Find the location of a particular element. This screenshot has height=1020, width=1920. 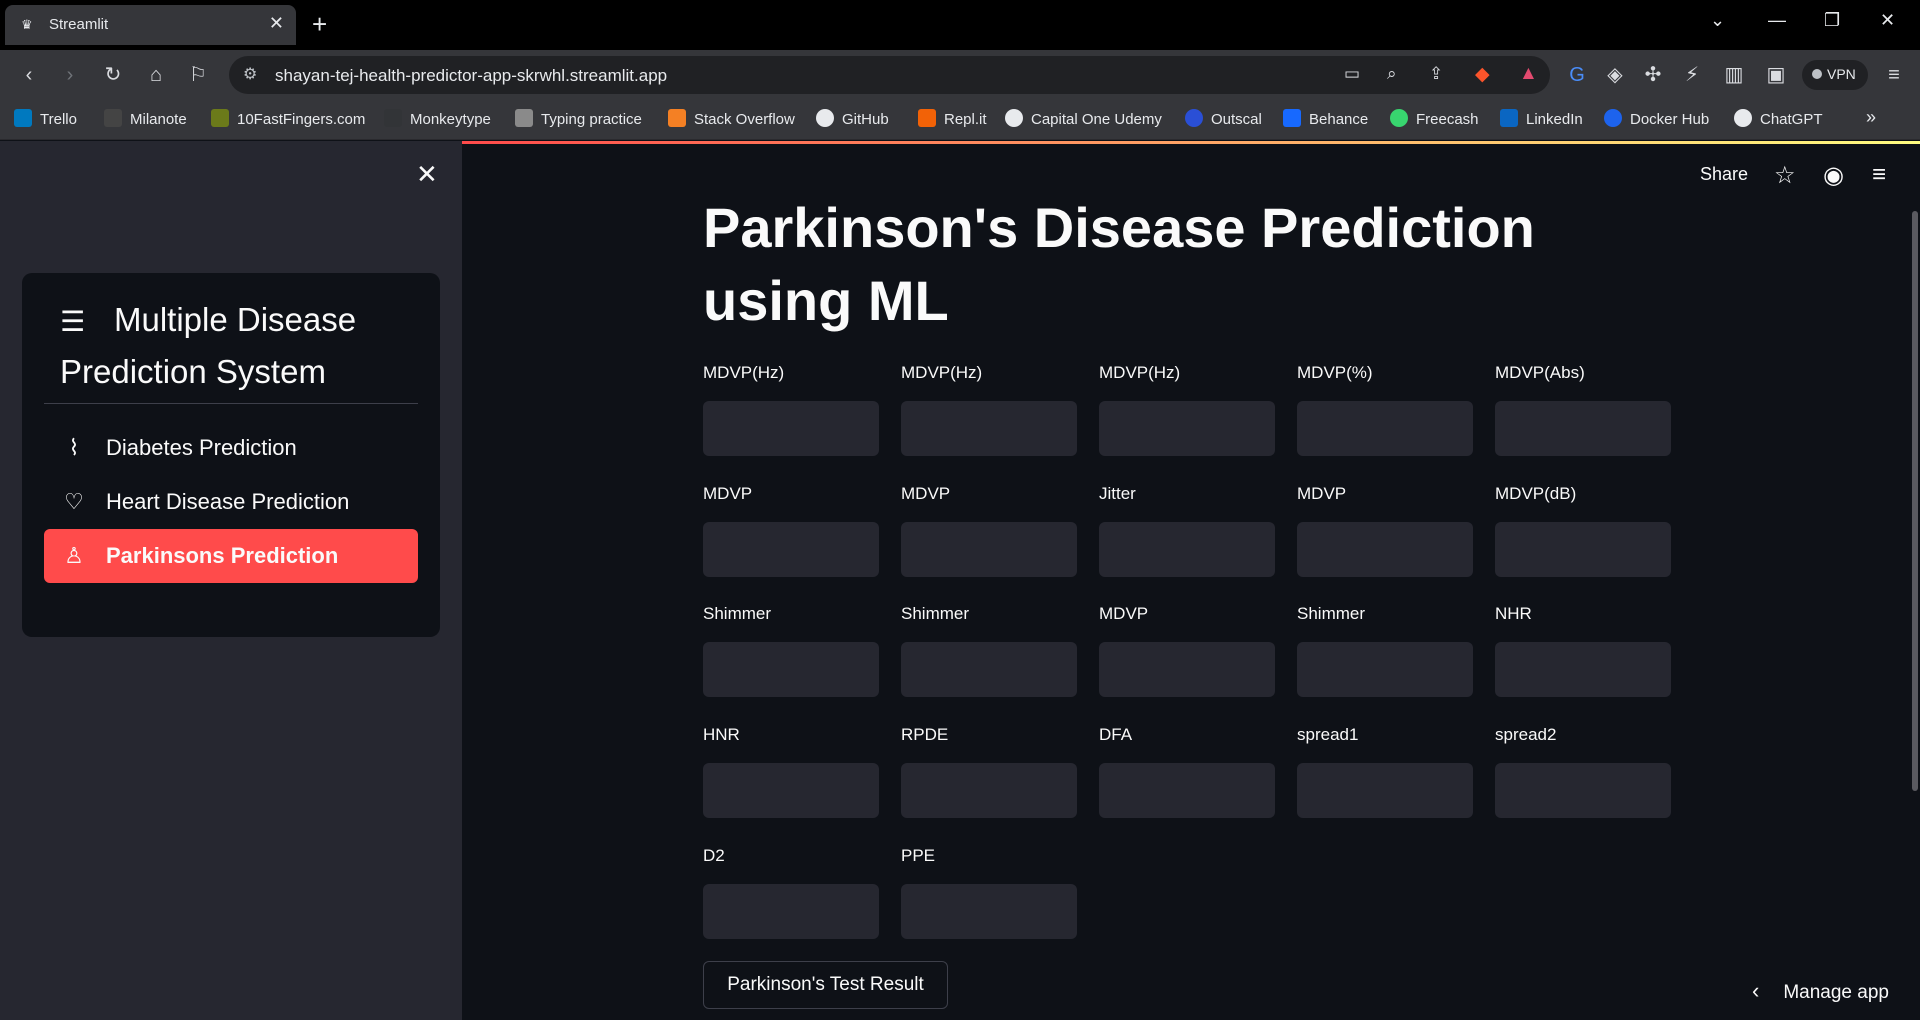

menu-divider is located at coordinates (231, 403).